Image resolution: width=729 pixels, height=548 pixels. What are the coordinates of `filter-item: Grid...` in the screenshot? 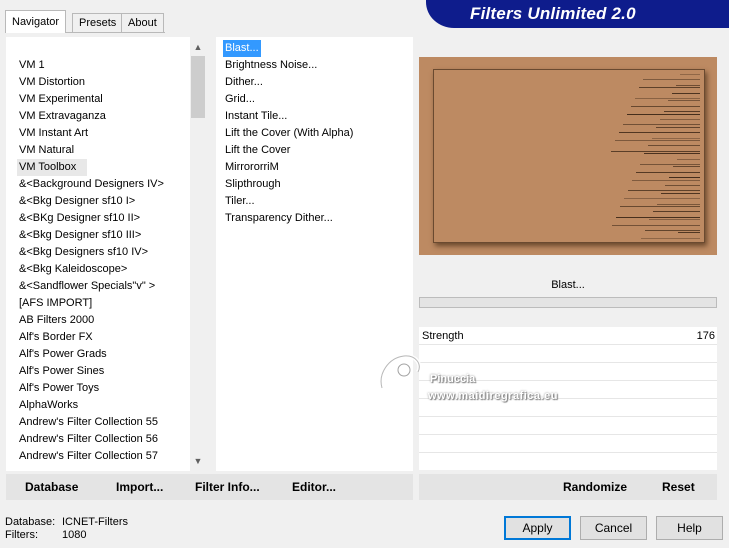 It's located at (288, 99).